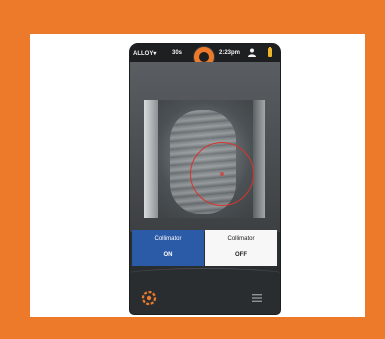  What do you see at coordinates (230, 53) in the screenshot?
I see `clock-time: 2:23pm` at bounding box center [230, 53].